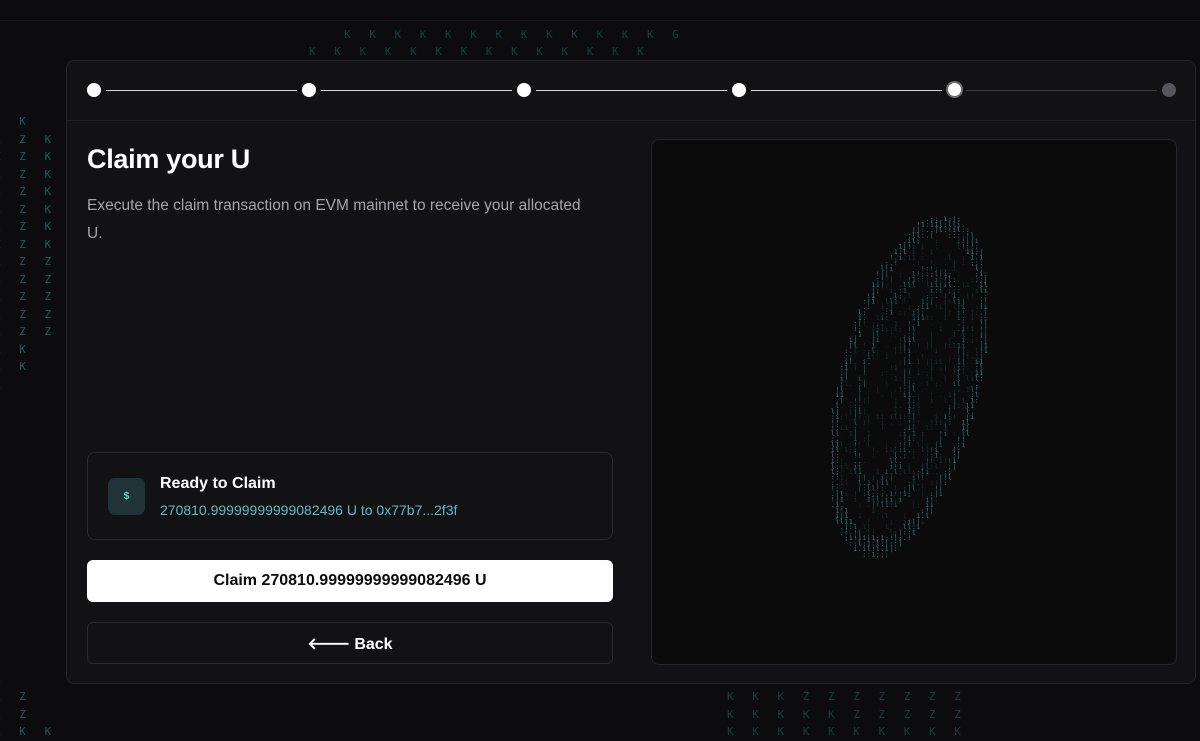  I want to click on background-glyphs-top-1: K K K K K K K K K K K K K G, so click(514, 35).